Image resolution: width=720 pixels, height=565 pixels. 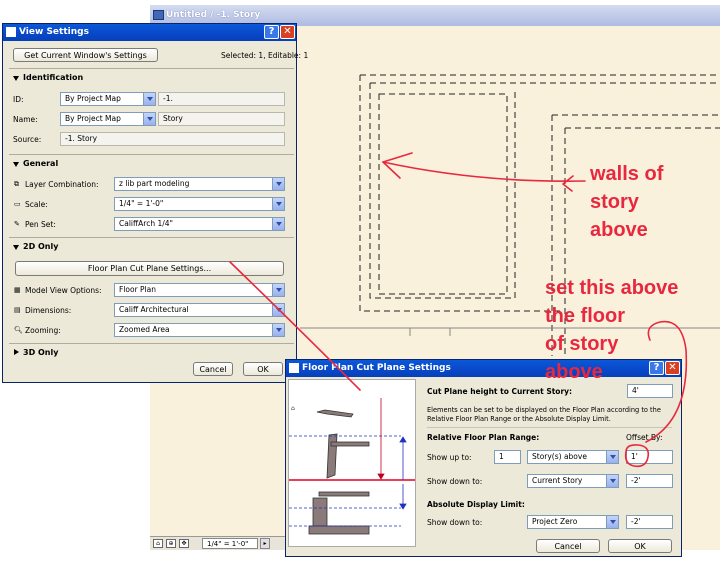 What do you see at coordinates (611, 330) in the screenshot?
I see `set-above-annotation: set this above the floor of story above` at bounding box center [611, 330].